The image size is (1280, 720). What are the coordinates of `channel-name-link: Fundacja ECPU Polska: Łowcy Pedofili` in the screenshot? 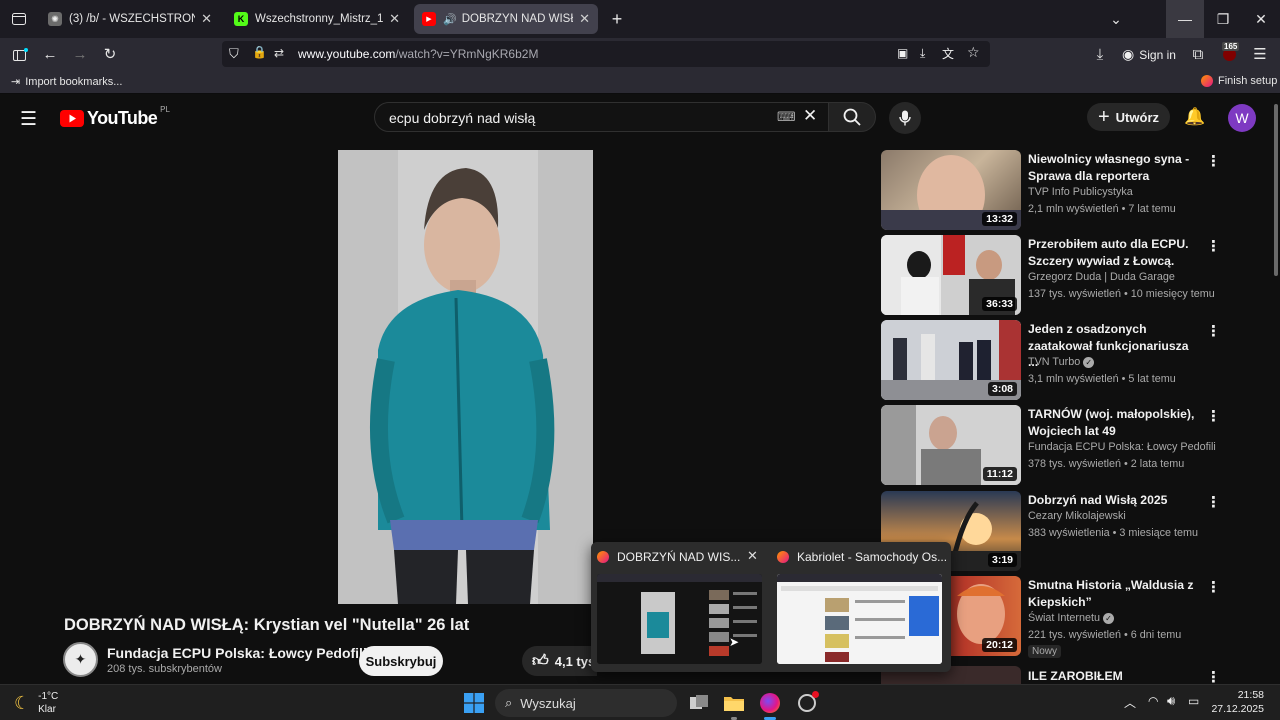 It's located at (237, 653).